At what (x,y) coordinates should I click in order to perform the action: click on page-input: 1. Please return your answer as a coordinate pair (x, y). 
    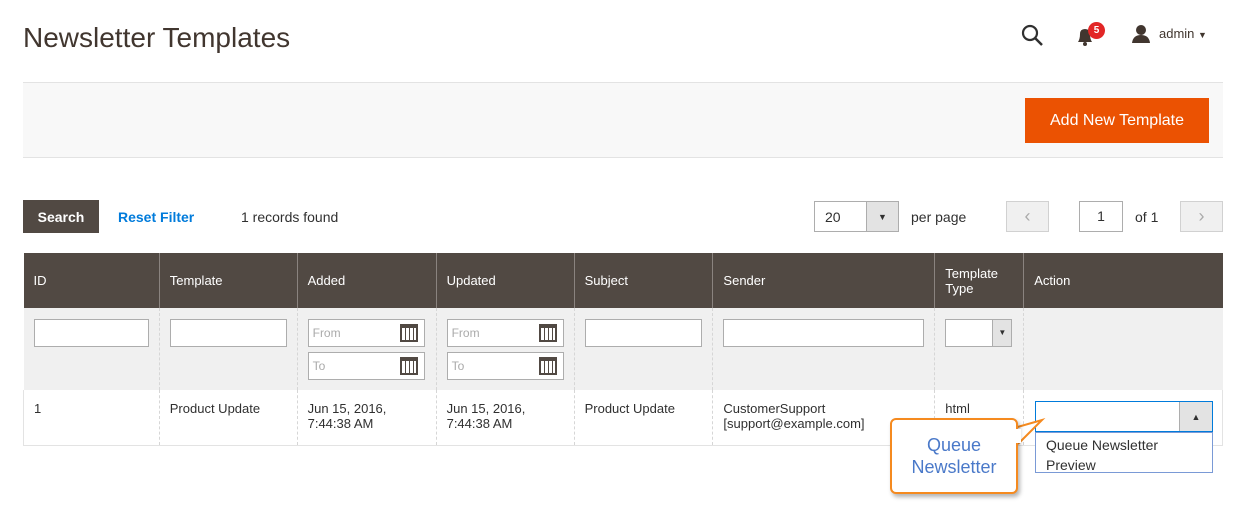
    Looking at the image, I should click on (1101, 216).